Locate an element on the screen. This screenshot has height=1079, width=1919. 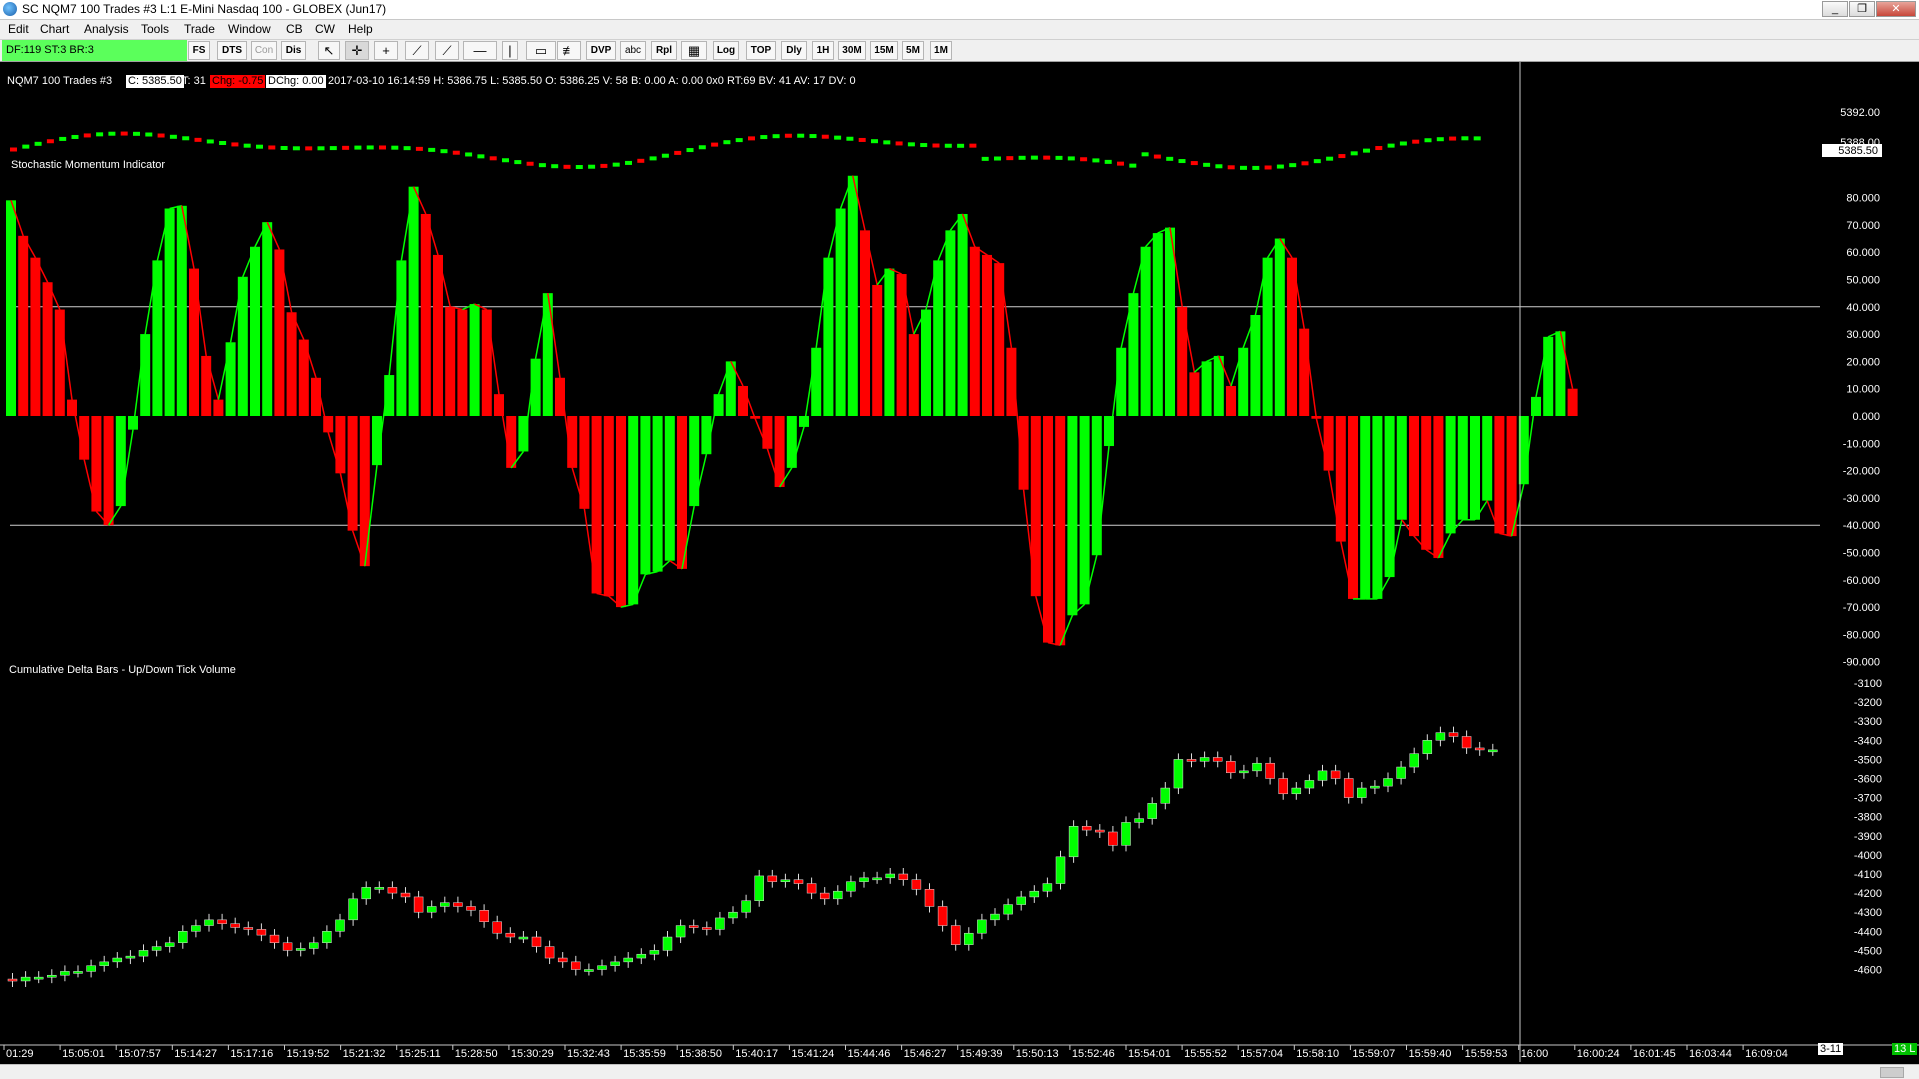
fib-tool-icon: ≢ is located at coordinates (569, 50).